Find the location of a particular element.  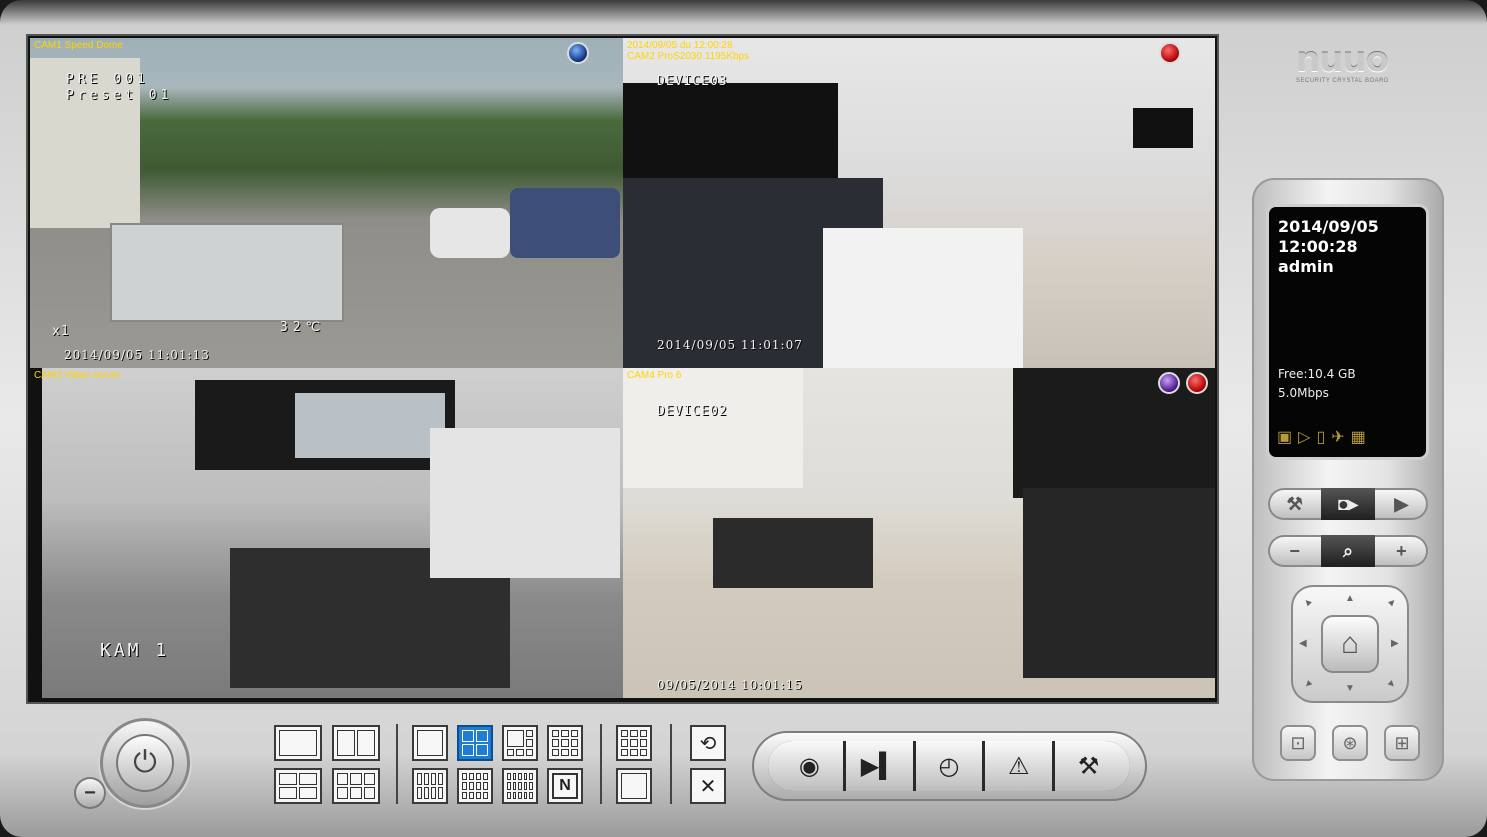

motion-indicator is located at coordinates (1169, 383).